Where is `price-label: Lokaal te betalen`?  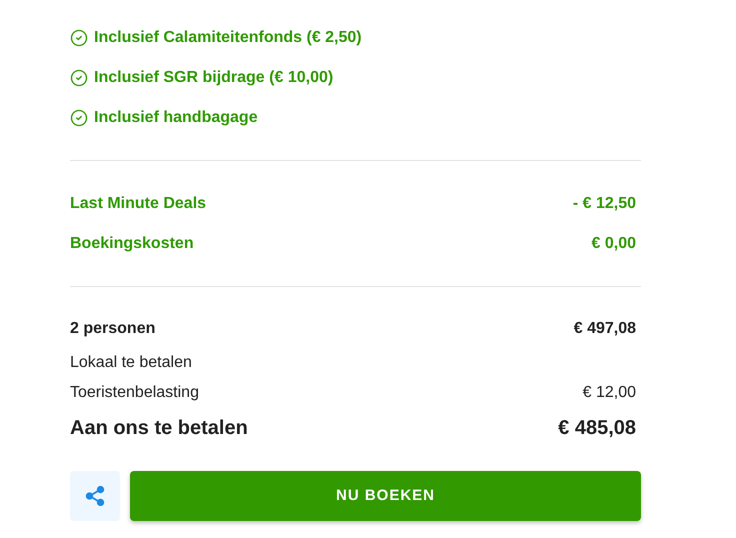 price-label: Lokaal te betalen is located at coordinates (131, 363).